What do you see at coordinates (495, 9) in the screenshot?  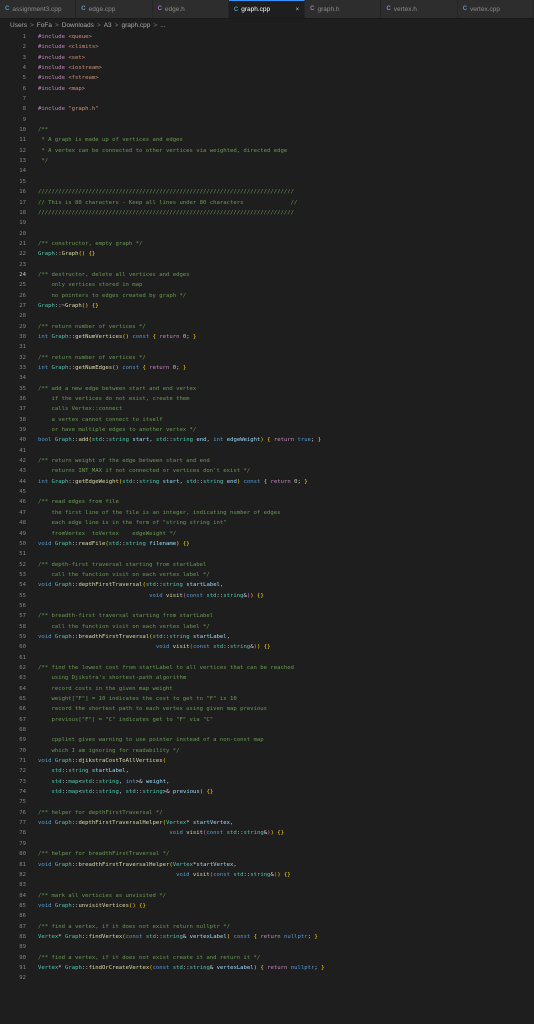 I see `tab-vertex-cpp: Cvertex.cpp` at bounding box center [495, 9].